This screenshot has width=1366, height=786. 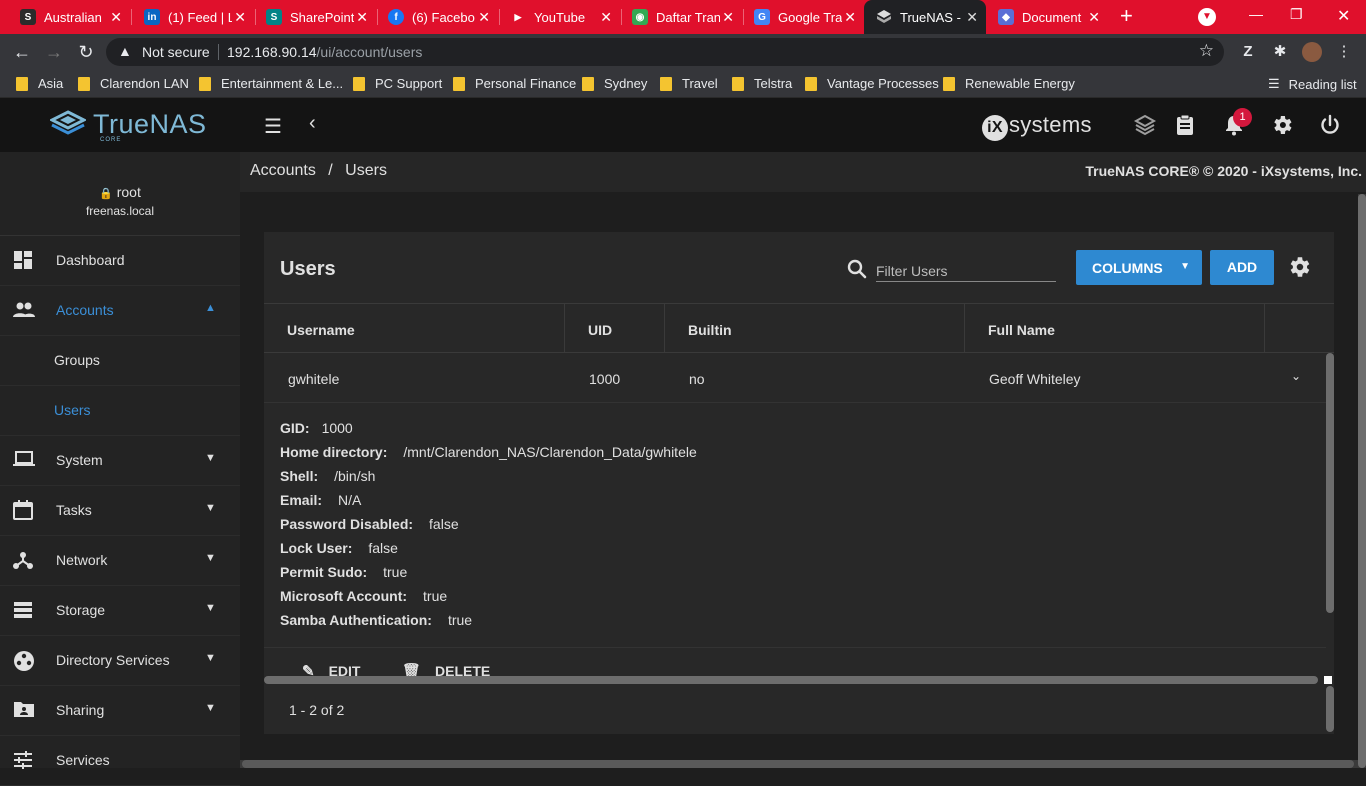 What do you see at coordinates (1207, 17) in the screenshot?
I see `tab-search-icon: ▼` at bounding box center [1207, 17].